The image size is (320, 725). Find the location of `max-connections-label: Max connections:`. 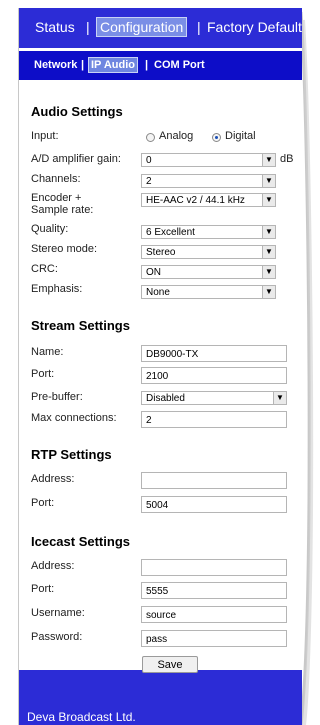

max-connections-label: Max connections: is located at coordinates (74, 418).